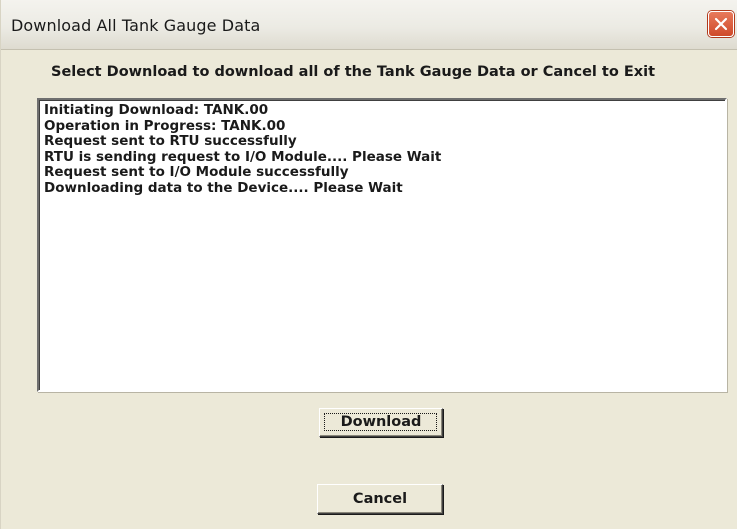 Image resolution: width=737 pixels, height=529 pixels. I want to click on cancel-button-label: Cancel, so click(380, 499).